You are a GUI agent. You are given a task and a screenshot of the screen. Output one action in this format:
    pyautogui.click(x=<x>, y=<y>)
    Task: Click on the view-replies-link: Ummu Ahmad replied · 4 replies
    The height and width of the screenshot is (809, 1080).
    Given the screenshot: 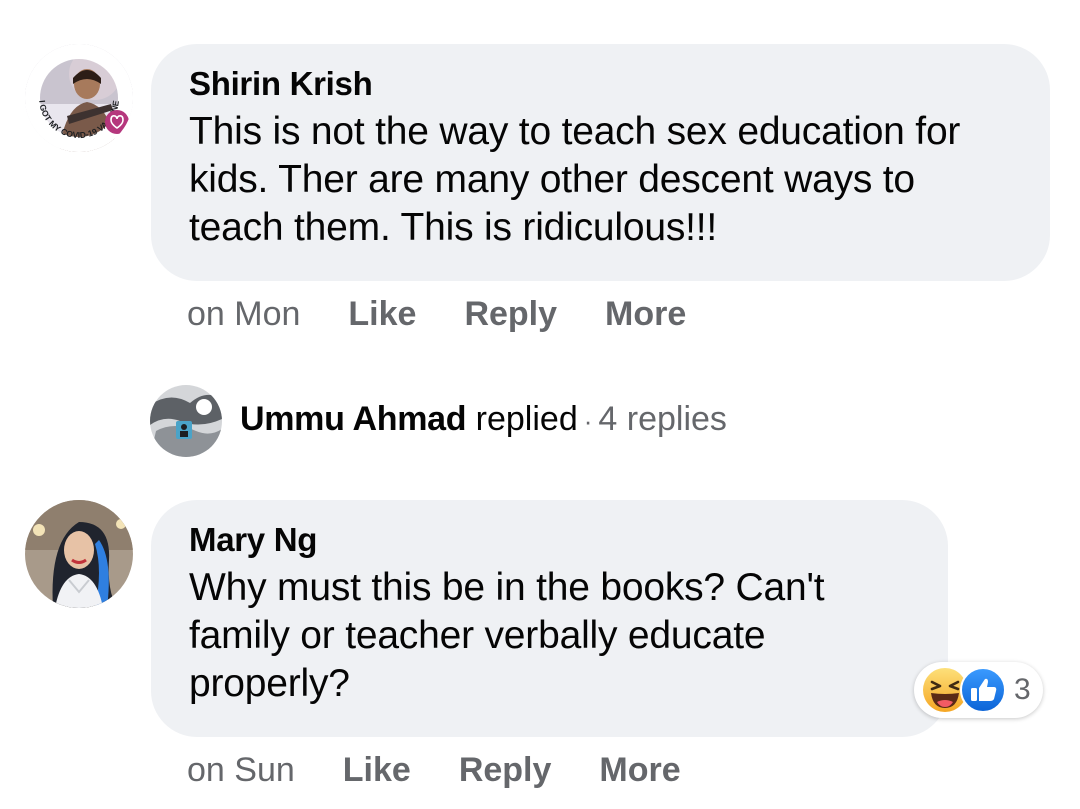 What is the action you would take?
    pyautogui.click(x=483, y=420)
    